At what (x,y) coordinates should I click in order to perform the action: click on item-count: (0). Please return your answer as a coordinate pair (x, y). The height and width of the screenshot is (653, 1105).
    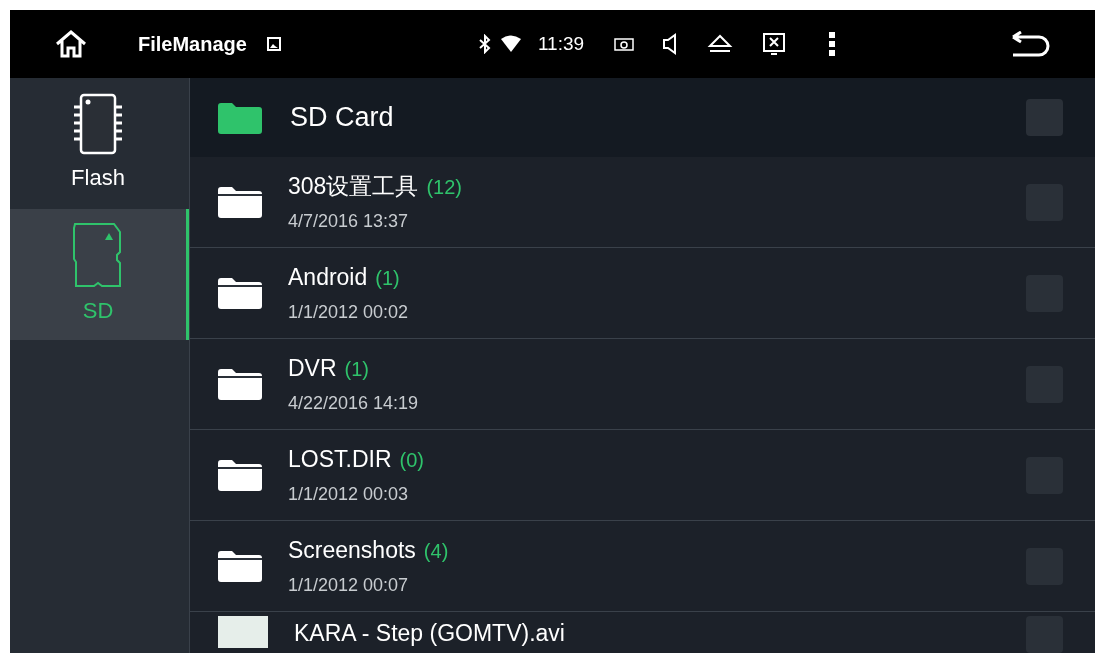
    Looking at the image, I should click on (411, 461).